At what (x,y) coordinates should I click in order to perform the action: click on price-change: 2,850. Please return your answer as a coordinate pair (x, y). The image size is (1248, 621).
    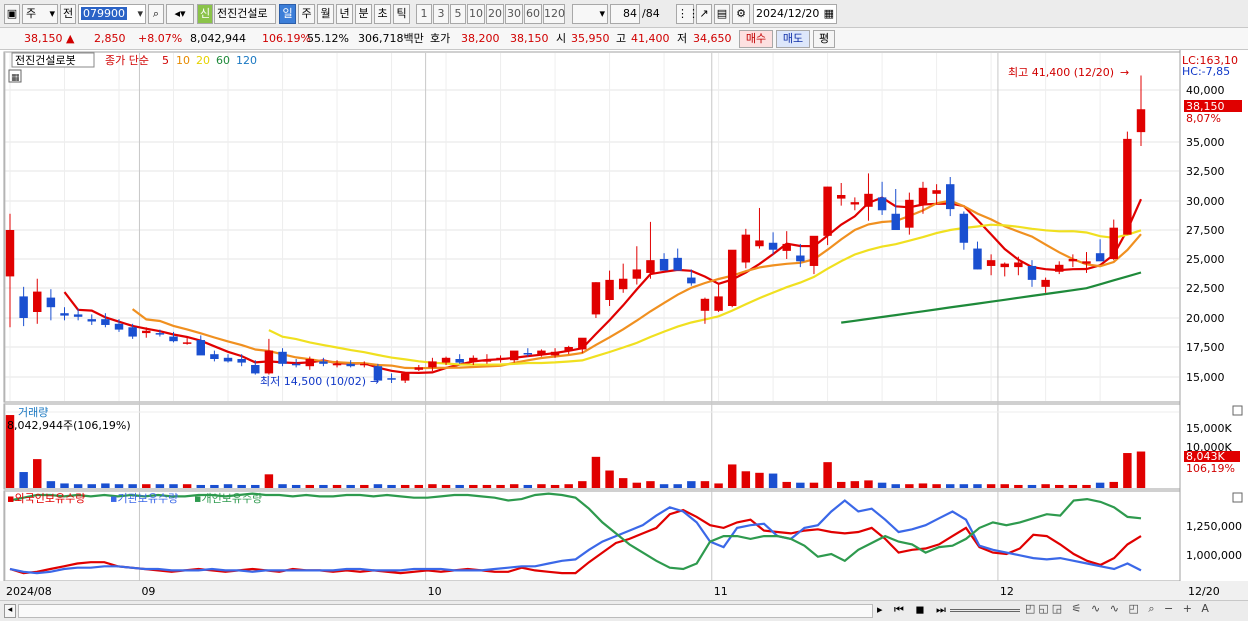
    Looking at the image, I should click on (110, 38).